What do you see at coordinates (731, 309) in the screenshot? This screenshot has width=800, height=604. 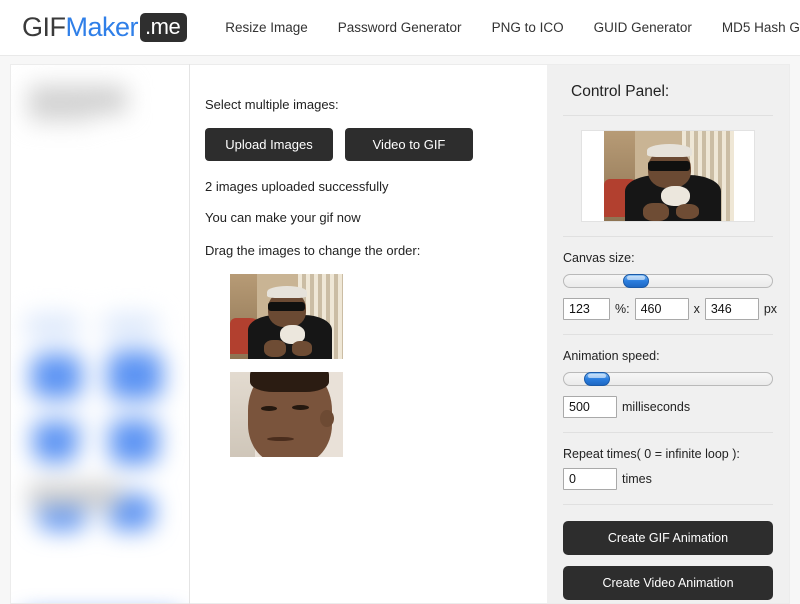 I see `canvas-height-input` at bounding box center [731, 309].